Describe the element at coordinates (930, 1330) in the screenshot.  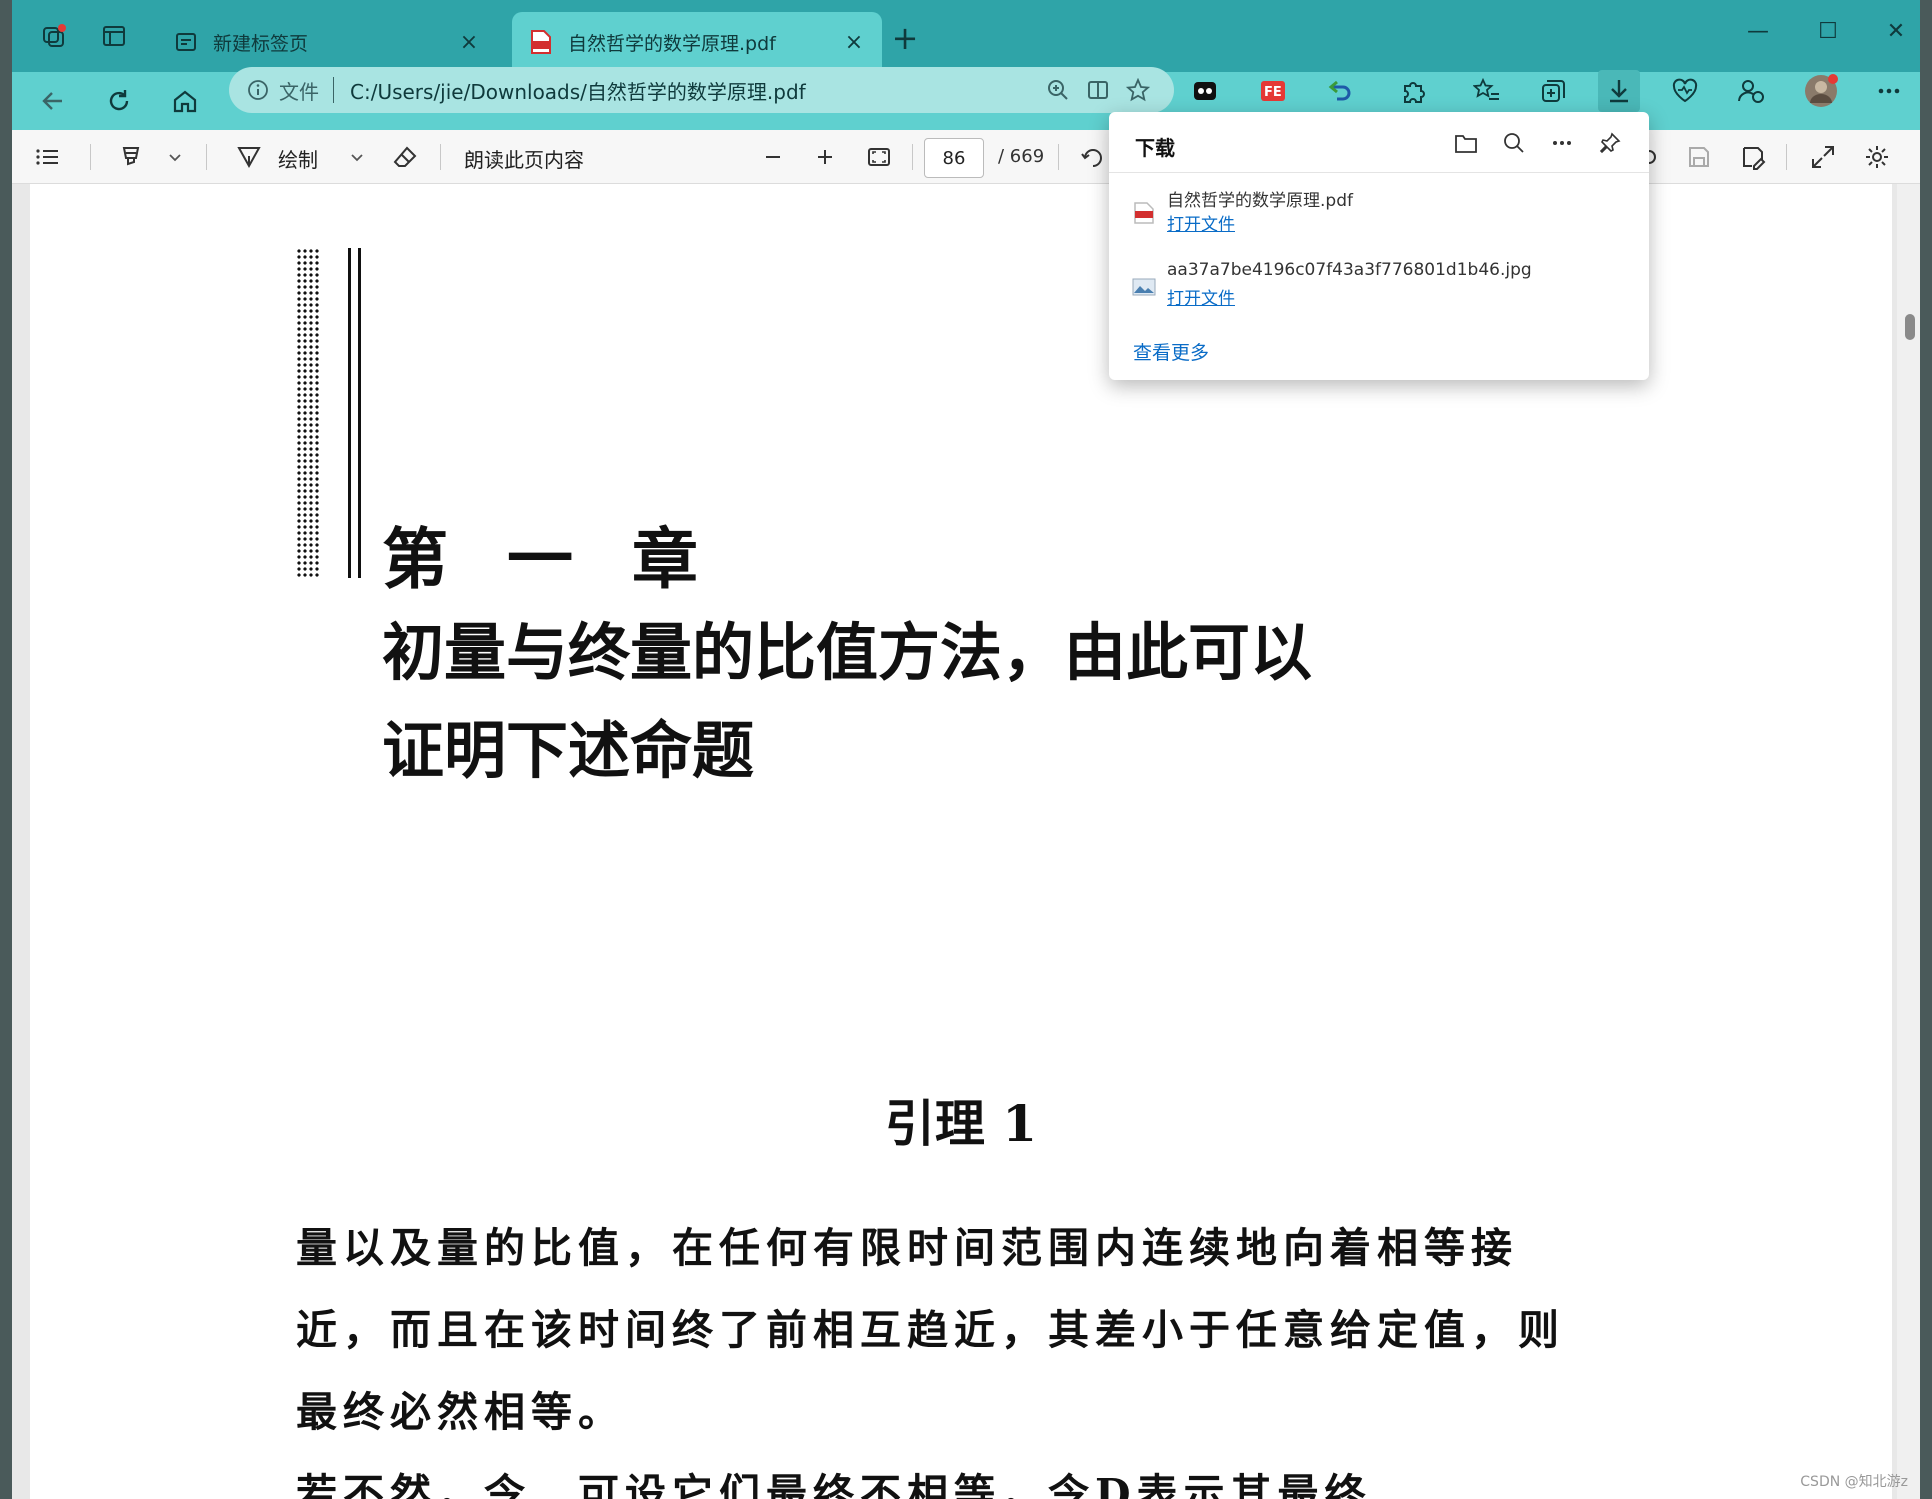
I see `body-line: 近，而且在该时间终了前相互趋近，其差小于任意给定值，则` at that location.